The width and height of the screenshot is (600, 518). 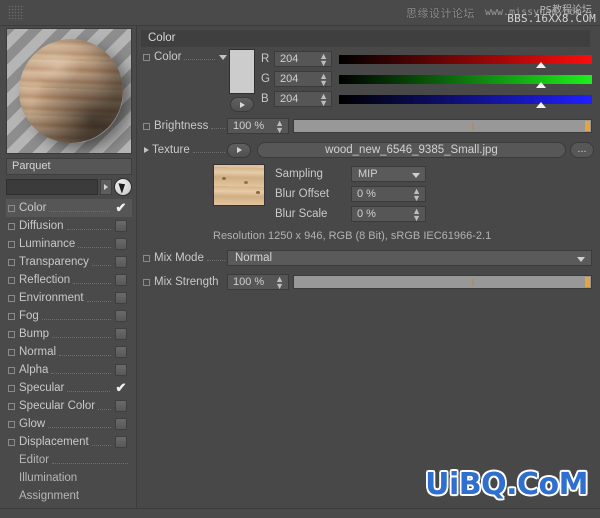 What do you see at coordinates (69, 208) in the screenshot?
I see `channel-item-color: Color ✔` at bounding box center [69, 208].